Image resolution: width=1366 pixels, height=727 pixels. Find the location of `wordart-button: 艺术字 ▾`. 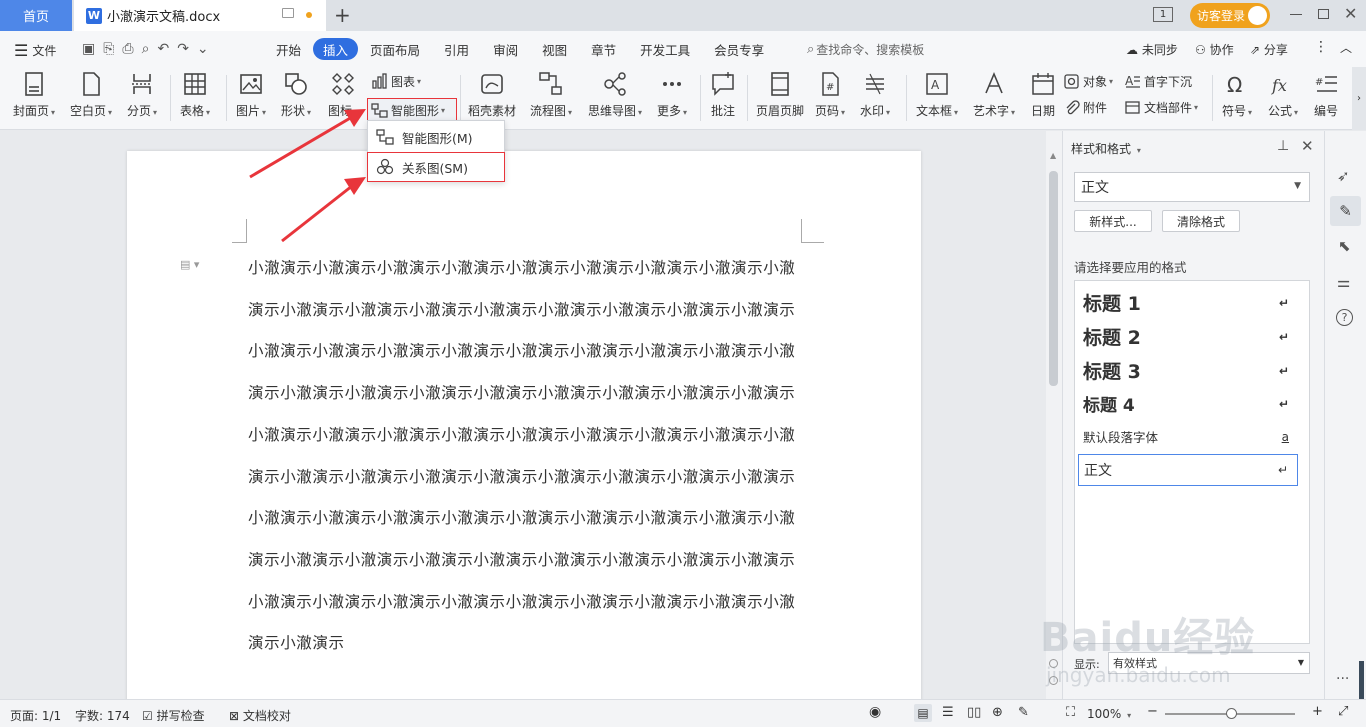

wordart-button: 艺术字 ▾ is located at coordinates (994, 95).